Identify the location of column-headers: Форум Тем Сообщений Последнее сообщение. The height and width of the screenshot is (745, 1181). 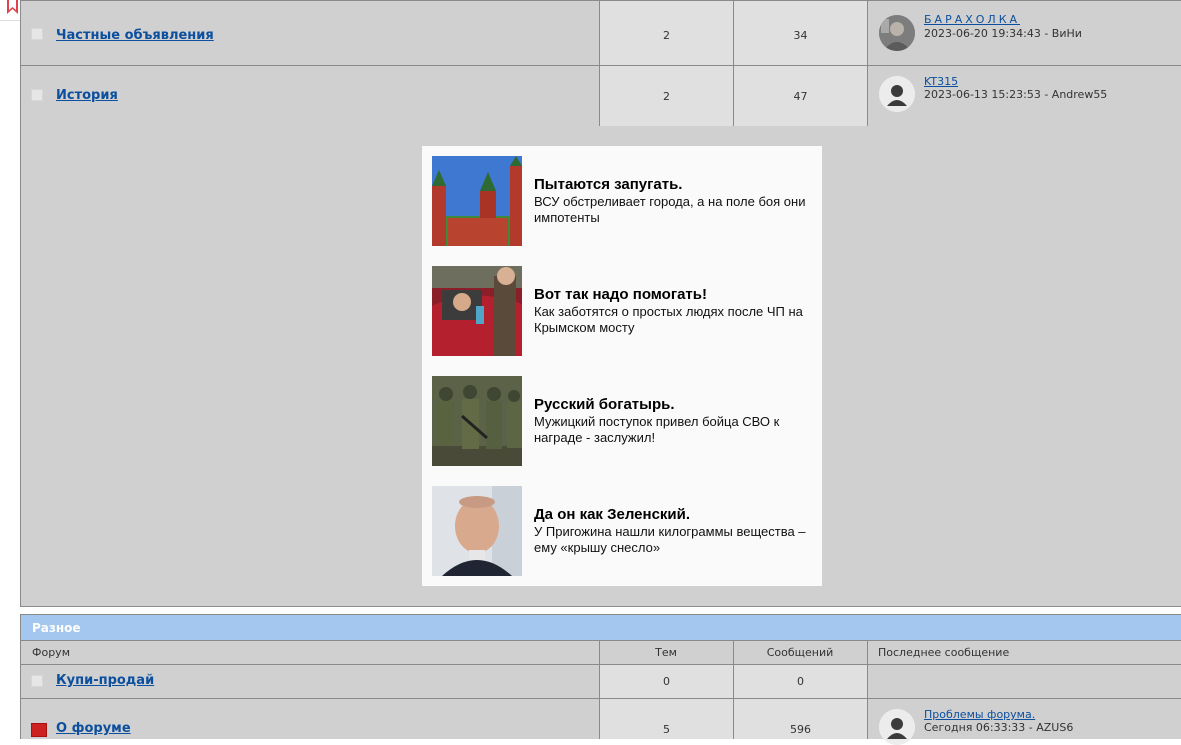
(600, 653).